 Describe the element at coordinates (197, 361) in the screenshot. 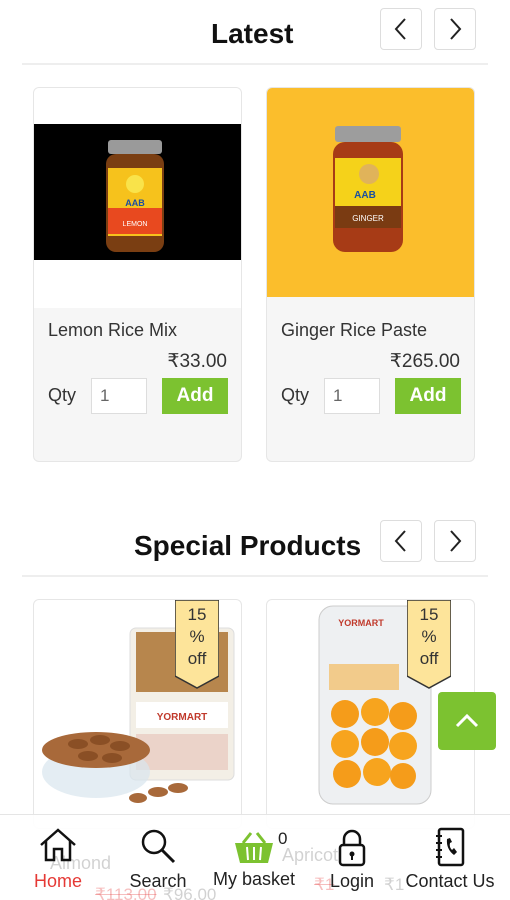

I see `product-price: ₹33.00` at that location.